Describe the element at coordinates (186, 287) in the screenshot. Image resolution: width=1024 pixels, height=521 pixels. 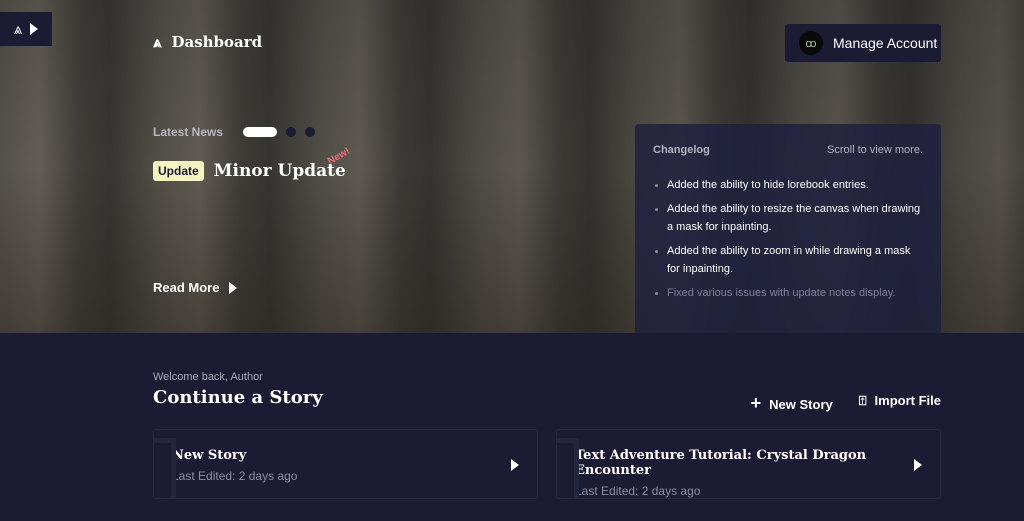
I see `read-more-label: Read More` at that location.